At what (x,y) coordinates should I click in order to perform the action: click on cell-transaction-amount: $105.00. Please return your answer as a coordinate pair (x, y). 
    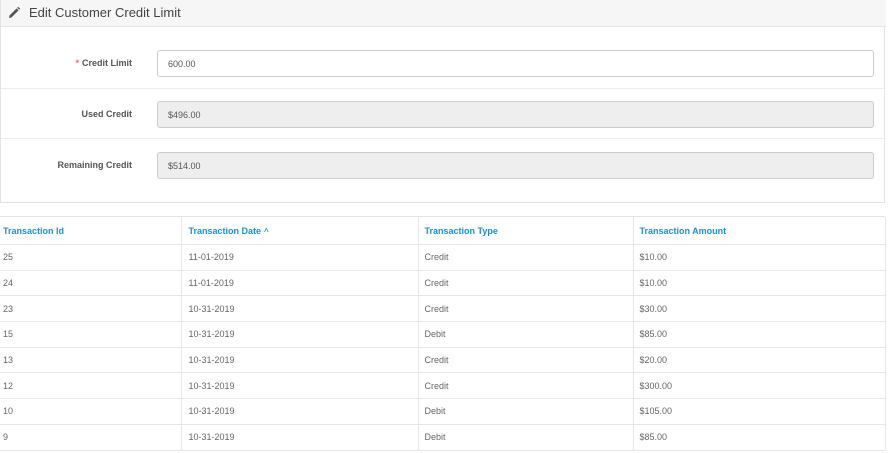
    Looking at the image, I should click on (759, 411).